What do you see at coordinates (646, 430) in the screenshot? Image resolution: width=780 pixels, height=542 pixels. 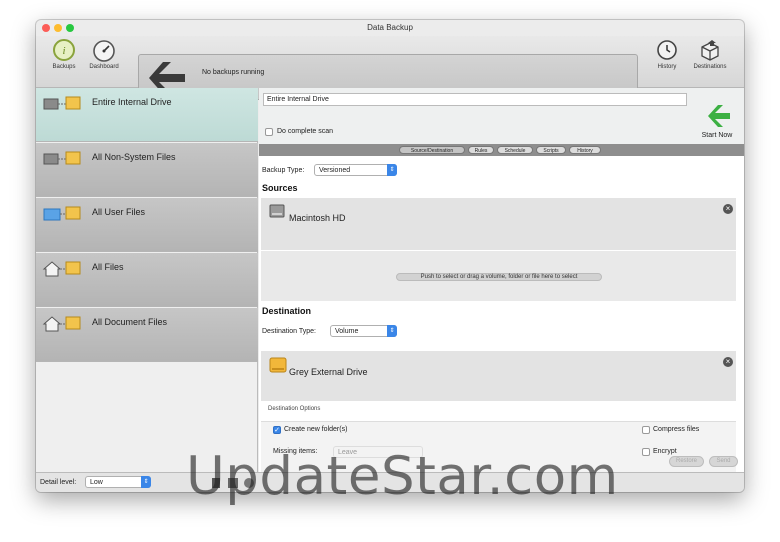 I see `compress-files-checkbox` at bounding box center [646, 430].